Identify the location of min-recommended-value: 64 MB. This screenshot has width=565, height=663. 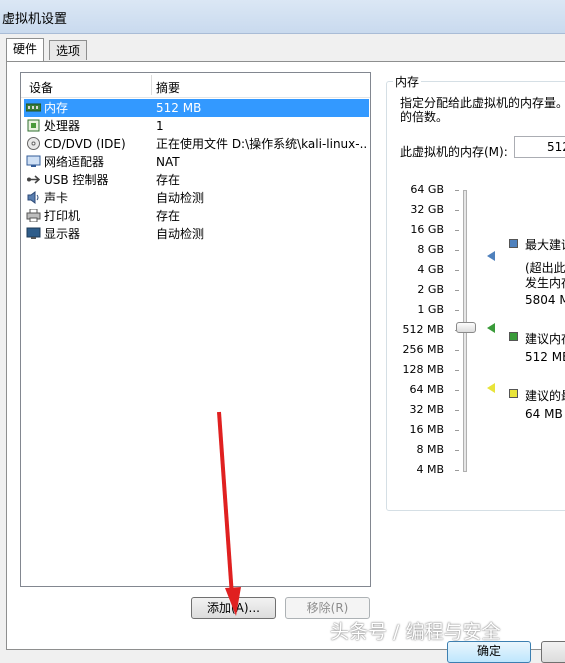
(544, 414).